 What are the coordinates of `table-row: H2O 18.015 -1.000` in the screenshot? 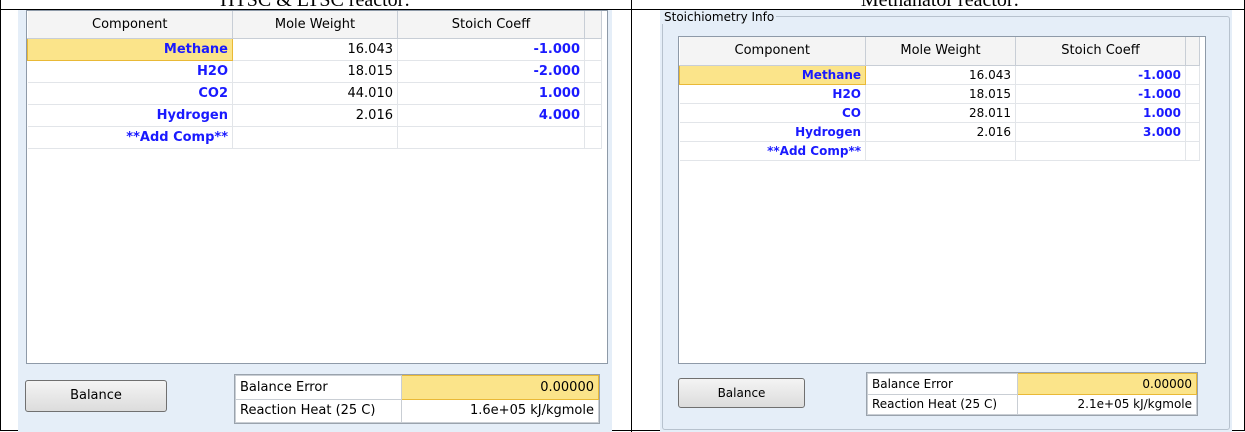 It's located at (939, 94).